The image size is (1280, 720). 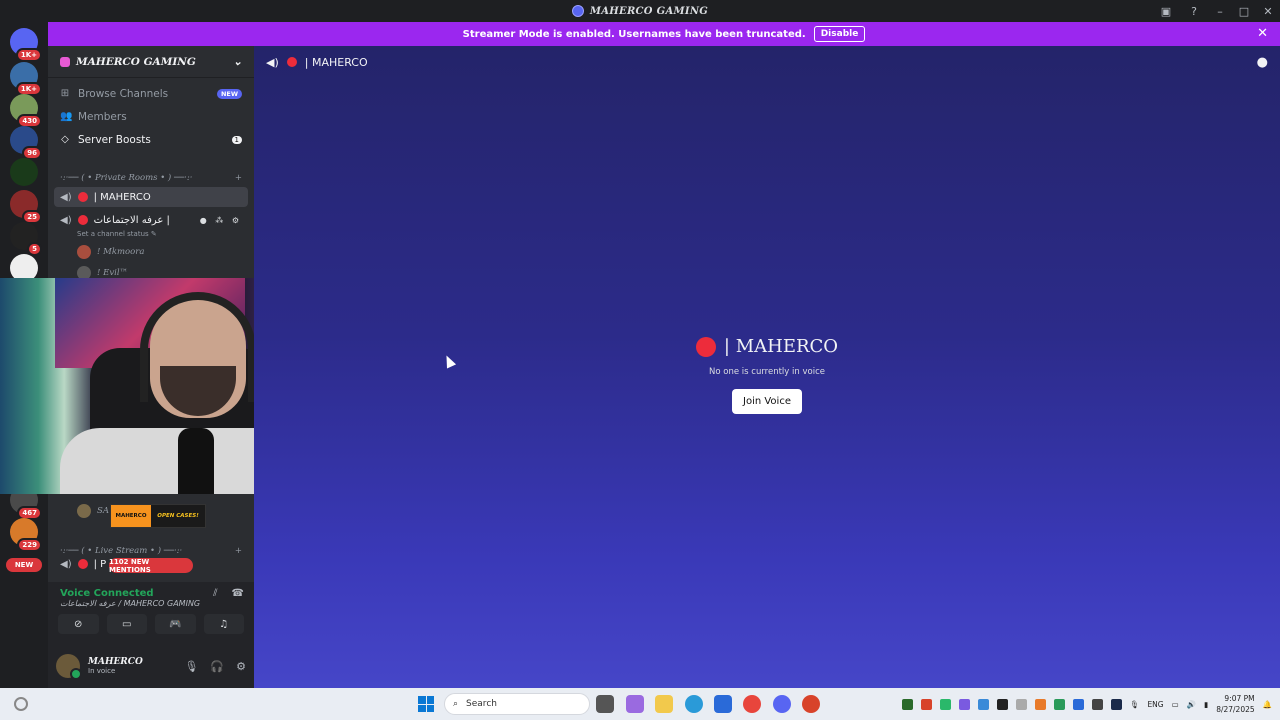 What do you see at coordinates (426, 704) in the screenshot?
I see `start-button` at bounding box center [426, 704].